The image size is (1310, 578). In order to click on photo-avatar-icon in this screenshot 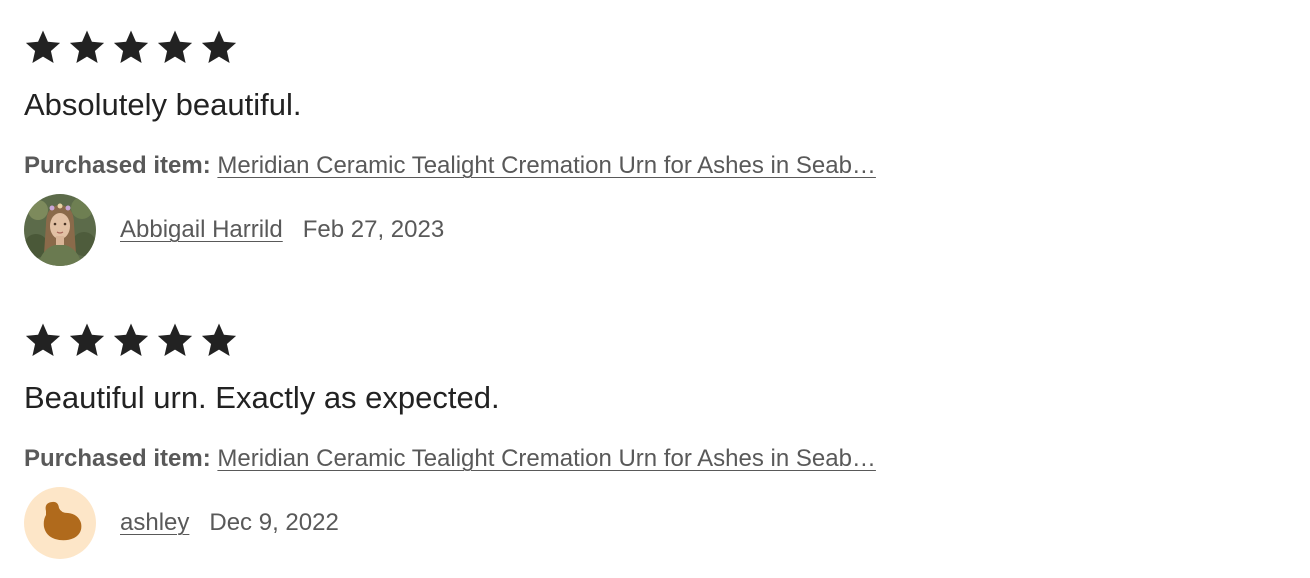, I will do `click(60, 230)`.